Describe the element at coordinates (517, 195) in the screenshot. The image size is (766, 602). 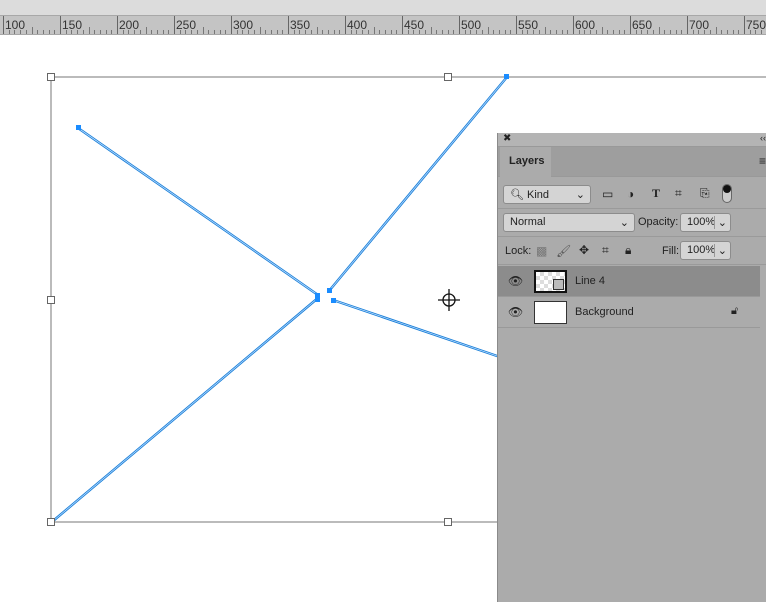
I see `search-icon: 🔍︎` at that location.